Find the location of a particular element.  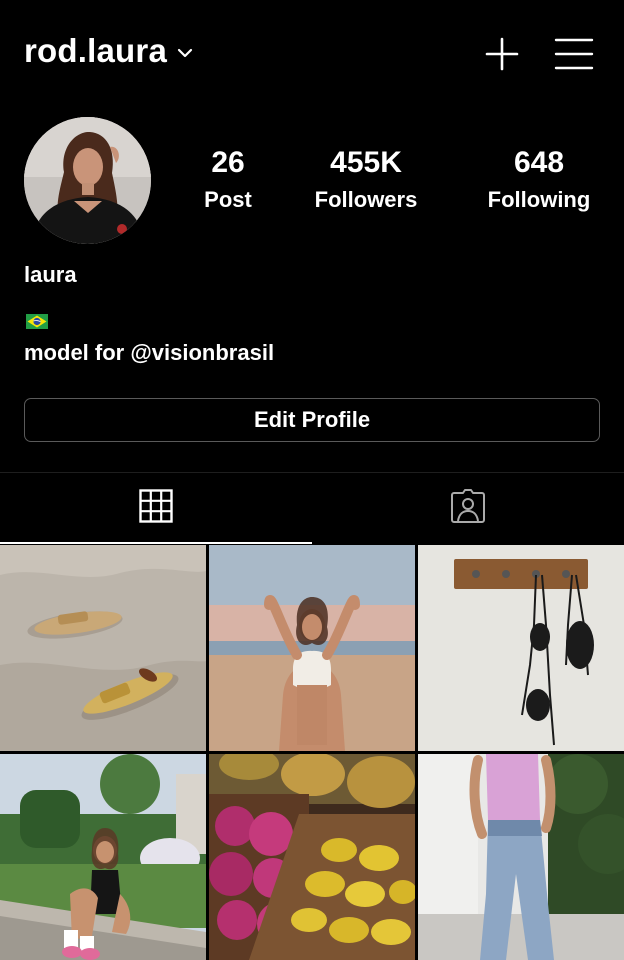

following-label: Following is located at coordinates (539, 199).